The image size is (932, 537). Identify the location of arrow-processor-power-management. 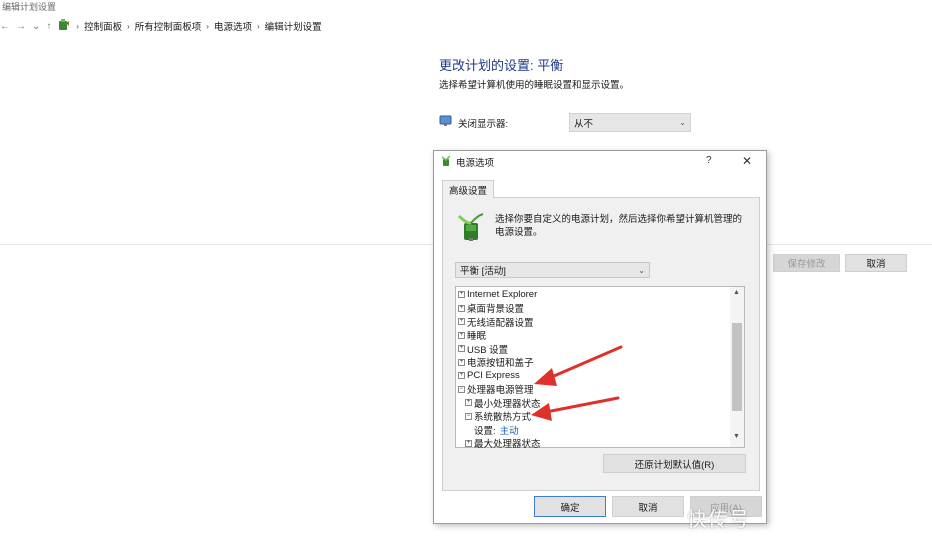
(578, 365).